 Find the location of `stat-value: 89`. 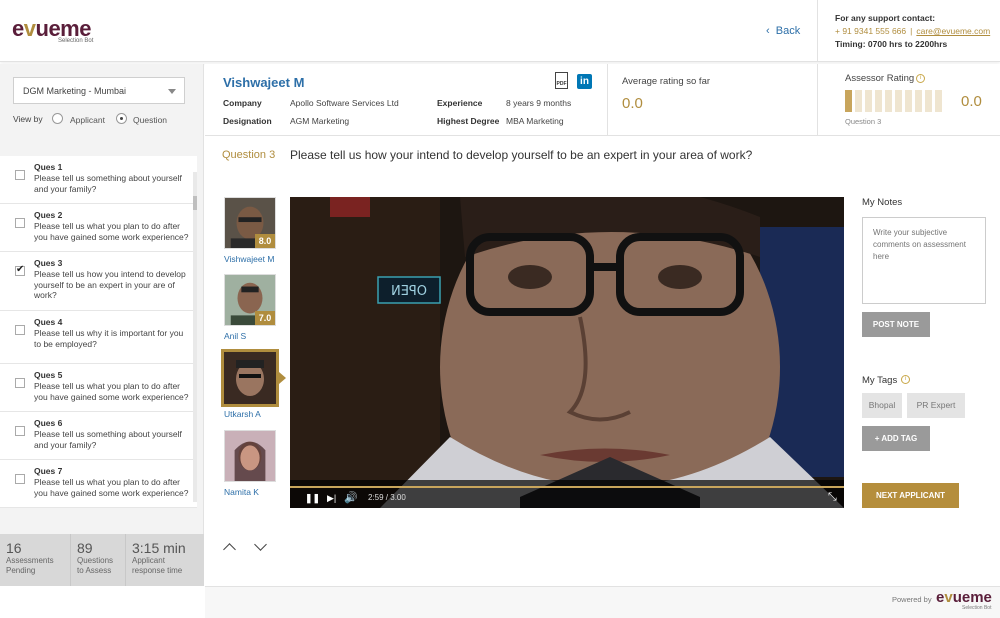

stat-value: 89 is located at coordinates (85, 548).